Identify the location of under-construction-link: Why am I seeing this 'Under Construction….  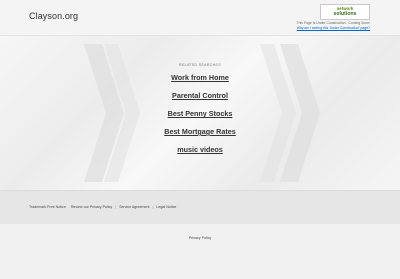
(333, 28).